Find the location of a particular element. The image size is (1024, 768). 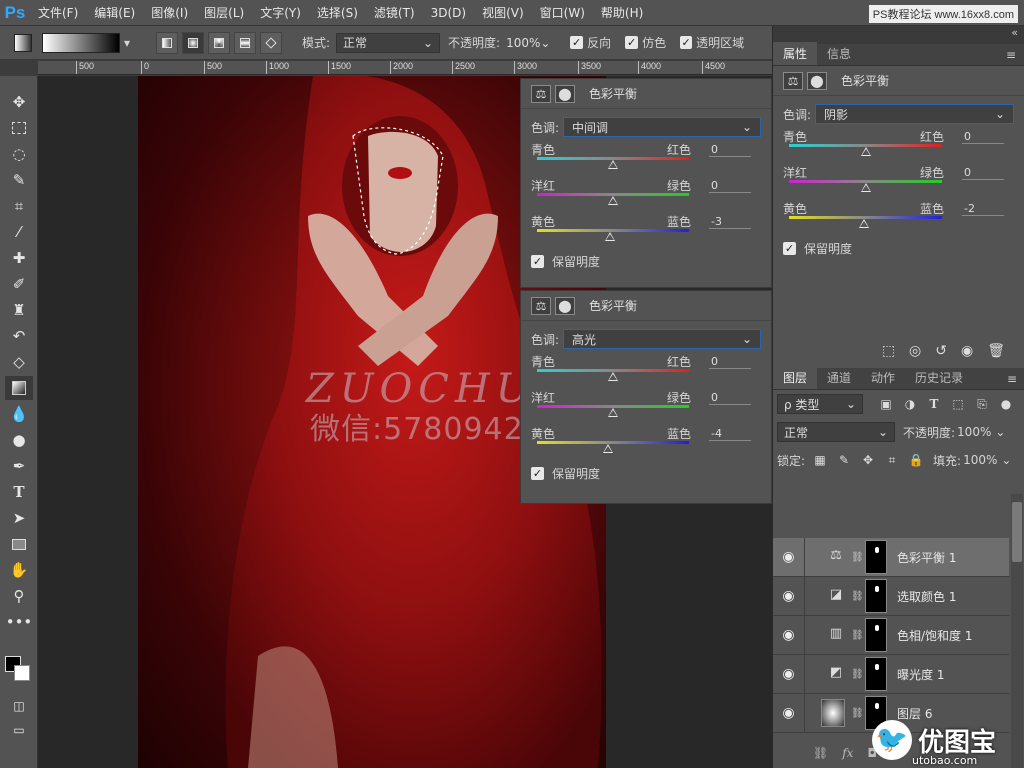

eraser-tool-icon: ◇ is located at coordinates (19, 362).